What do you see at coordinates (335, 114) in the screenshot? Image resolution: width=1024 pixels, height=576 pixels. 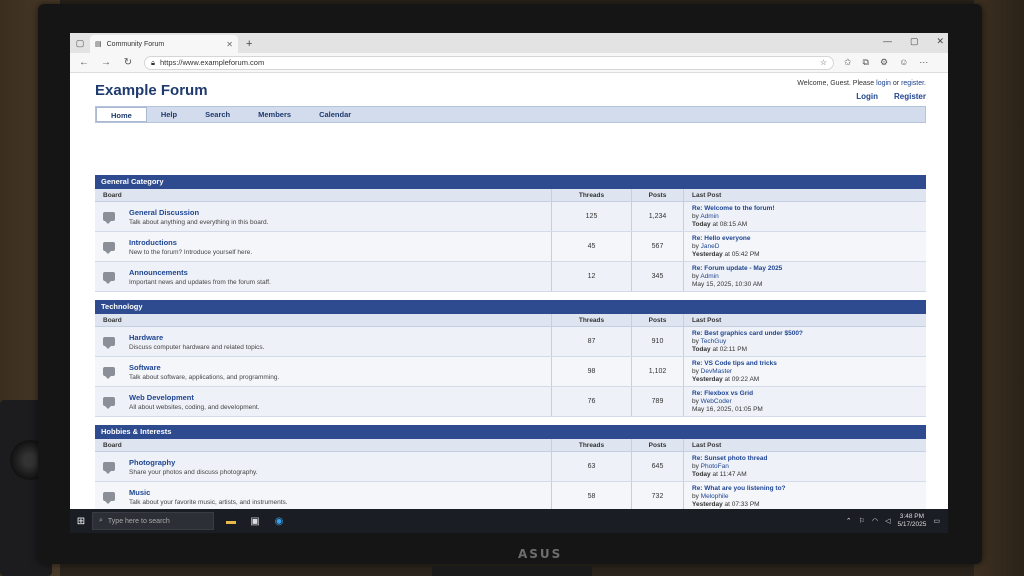 I see `menu-calendar: Calendar` at bounding box center [335, 114].